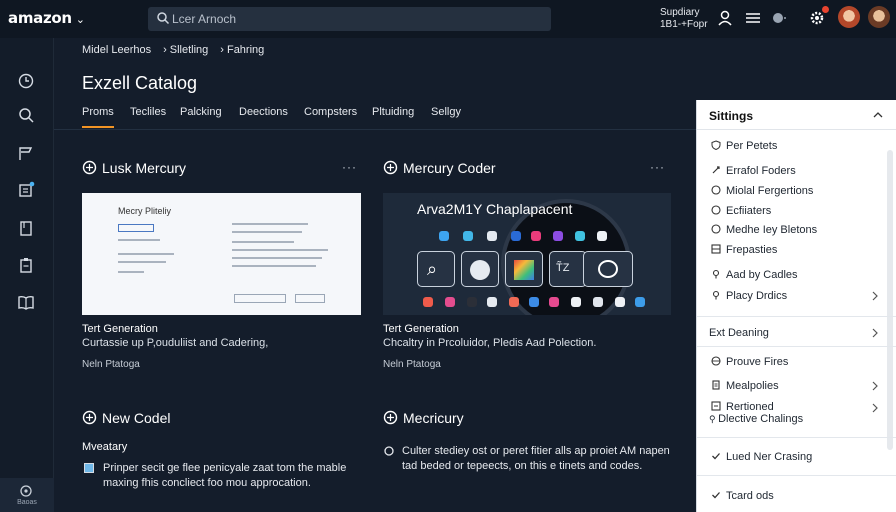 Image resolution: width=896 pixels, height=512 pixels. What do you see at coordinates (80, 20) in the screenshot?
I see `chevron-down-icon: ⌄` at bounding box center [80, 20].